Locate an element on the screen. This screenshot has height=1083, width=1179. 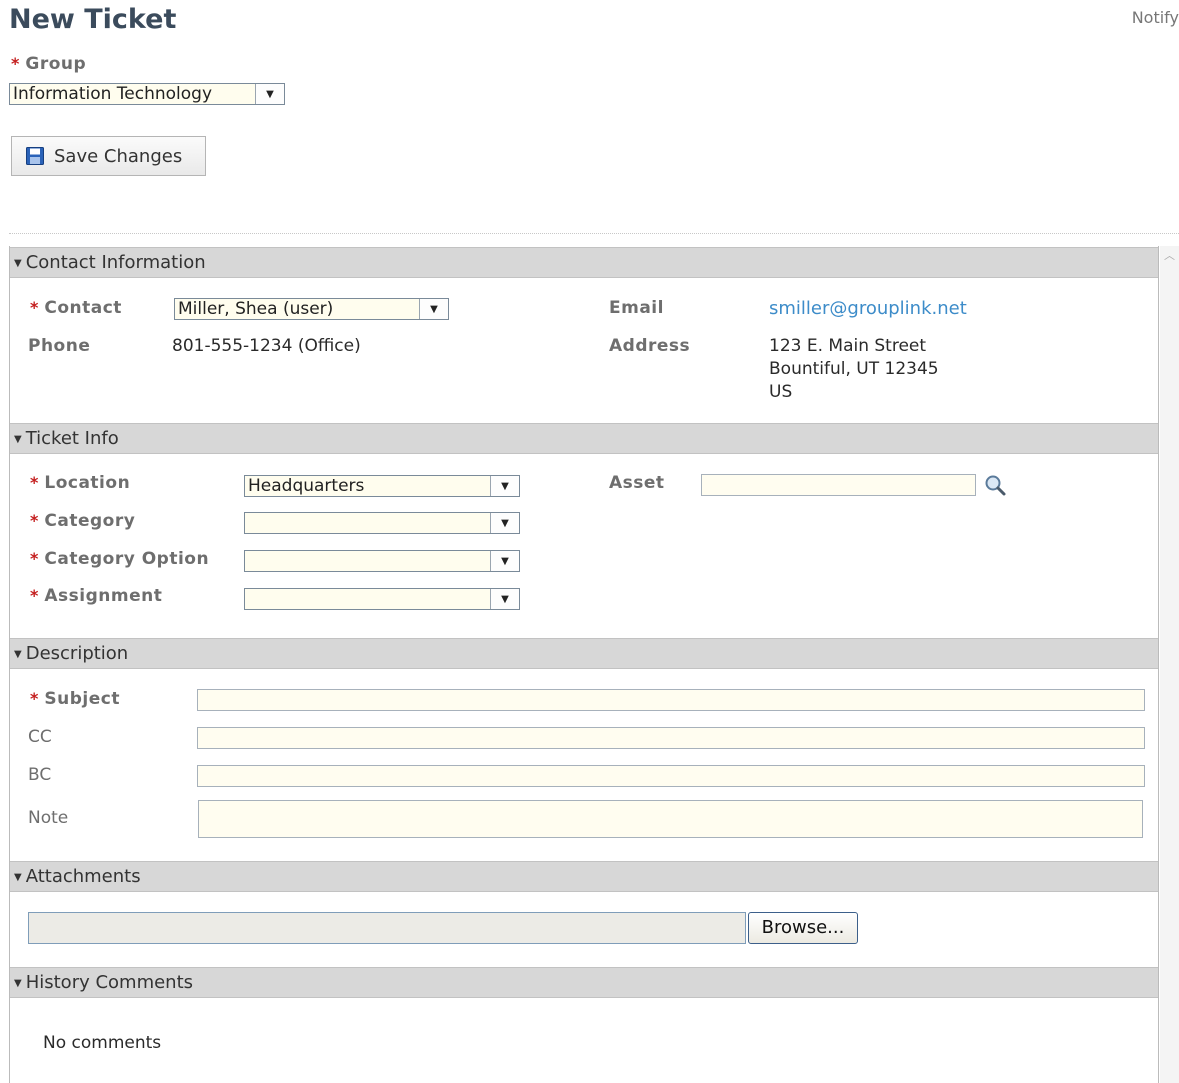
section-header-ticket-info: ▼ Ticket Info is located at coordinates (584, 438).